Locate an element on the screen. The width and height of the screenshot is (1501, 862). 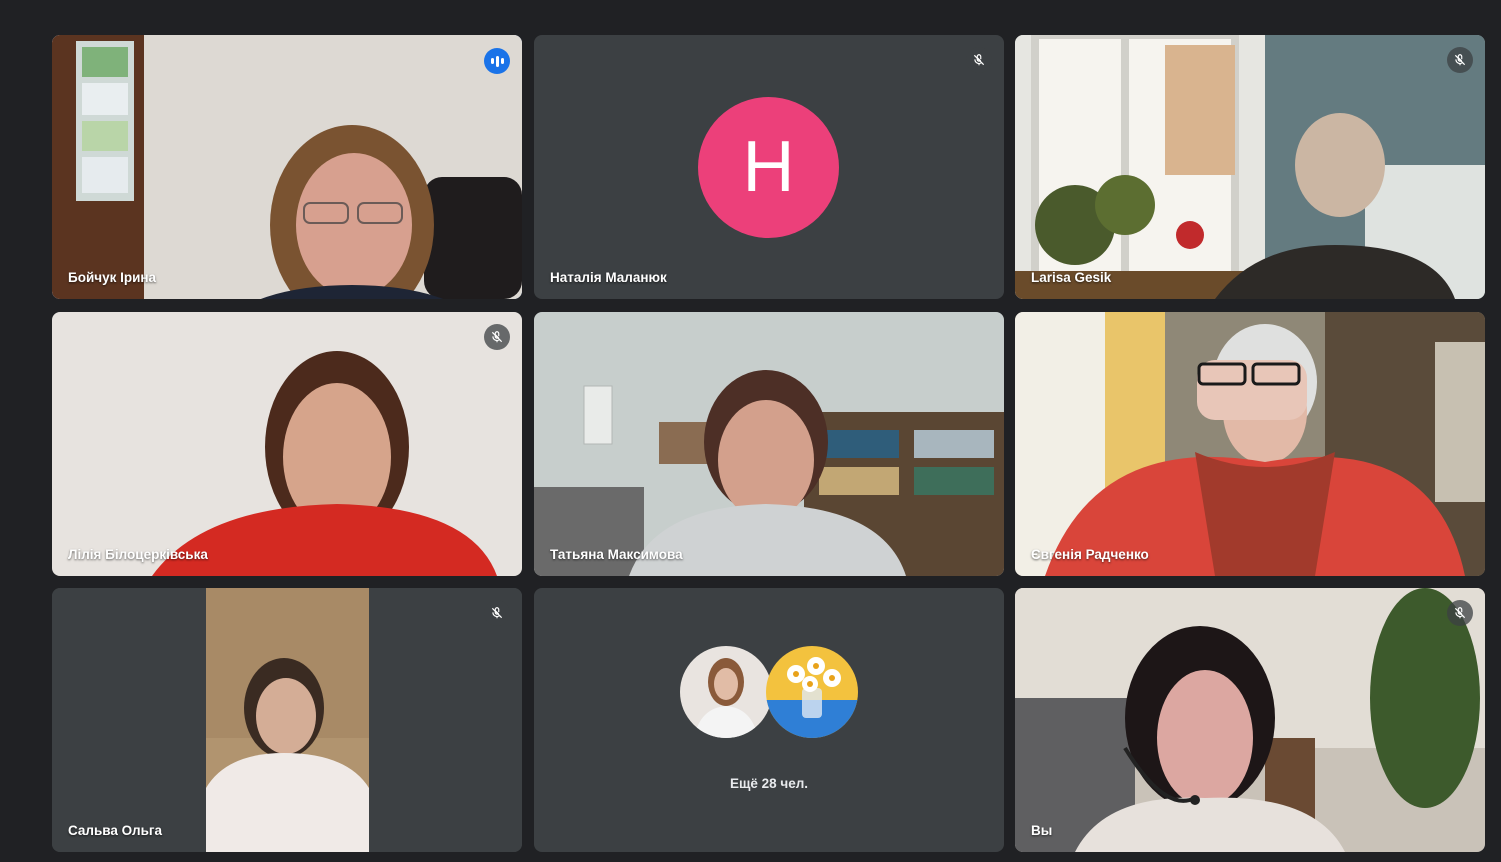
audio-level-icon is located at coordinates (497, 61).